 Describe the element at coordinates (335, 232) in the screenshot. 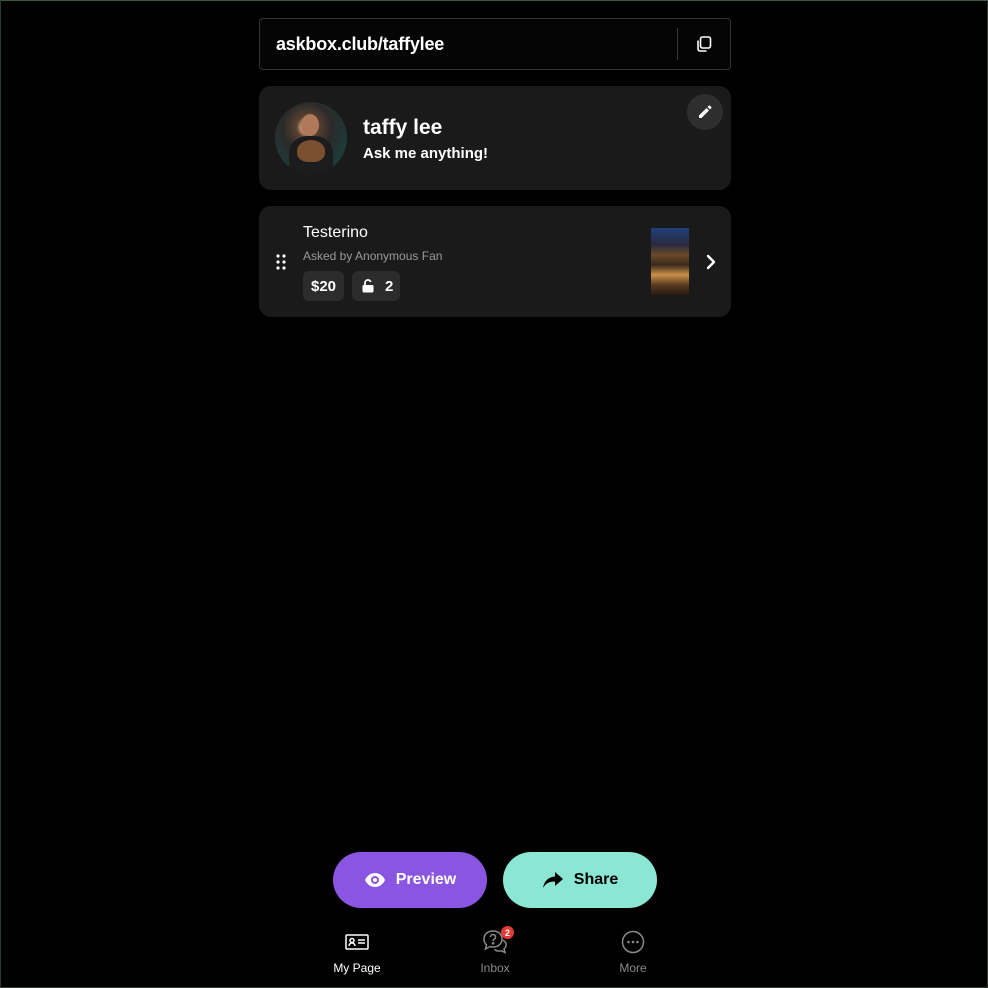

I see `question-title: Testerino` at that location.